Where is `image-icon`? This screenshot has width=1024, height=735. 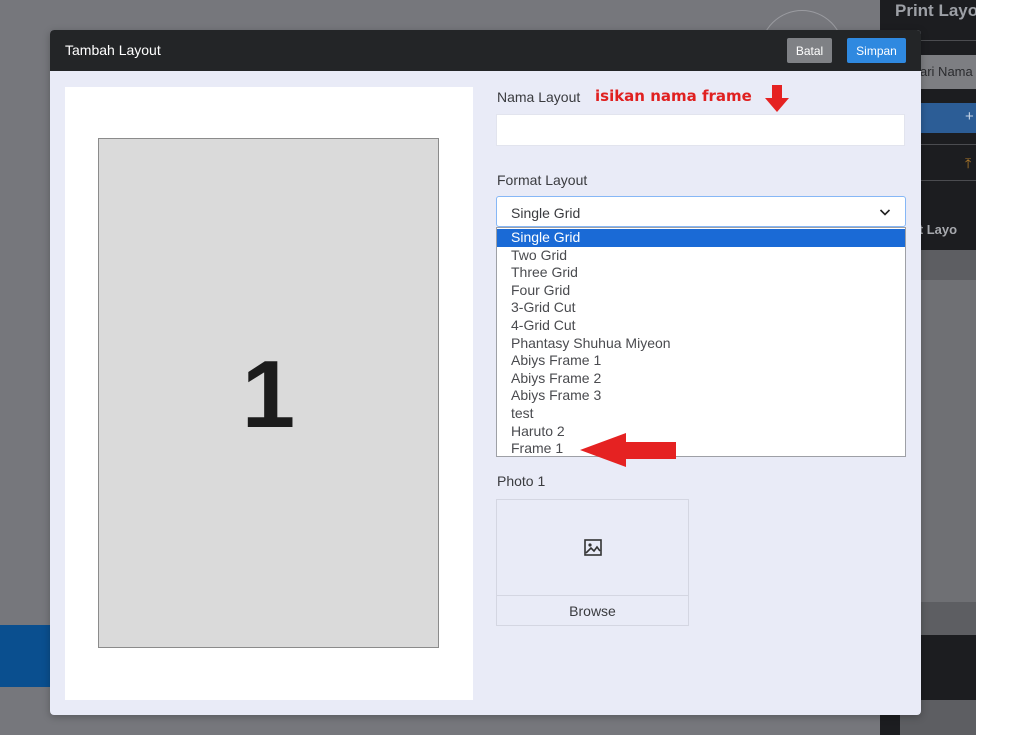 image-icon is located at coordinates (592, 547).